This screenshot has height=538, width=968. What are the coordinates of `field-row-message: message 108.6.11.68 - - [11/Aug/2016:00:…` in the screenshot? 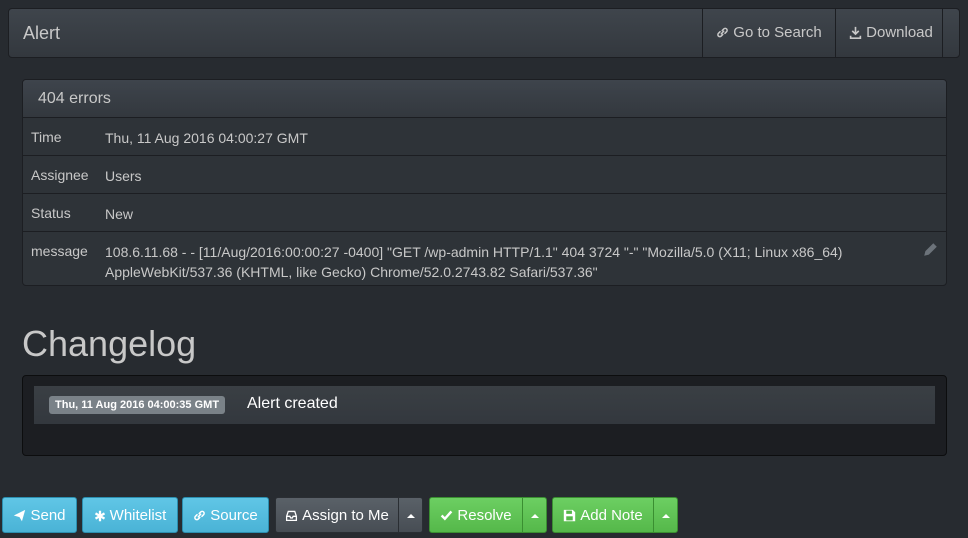 It's located at (484, 258).